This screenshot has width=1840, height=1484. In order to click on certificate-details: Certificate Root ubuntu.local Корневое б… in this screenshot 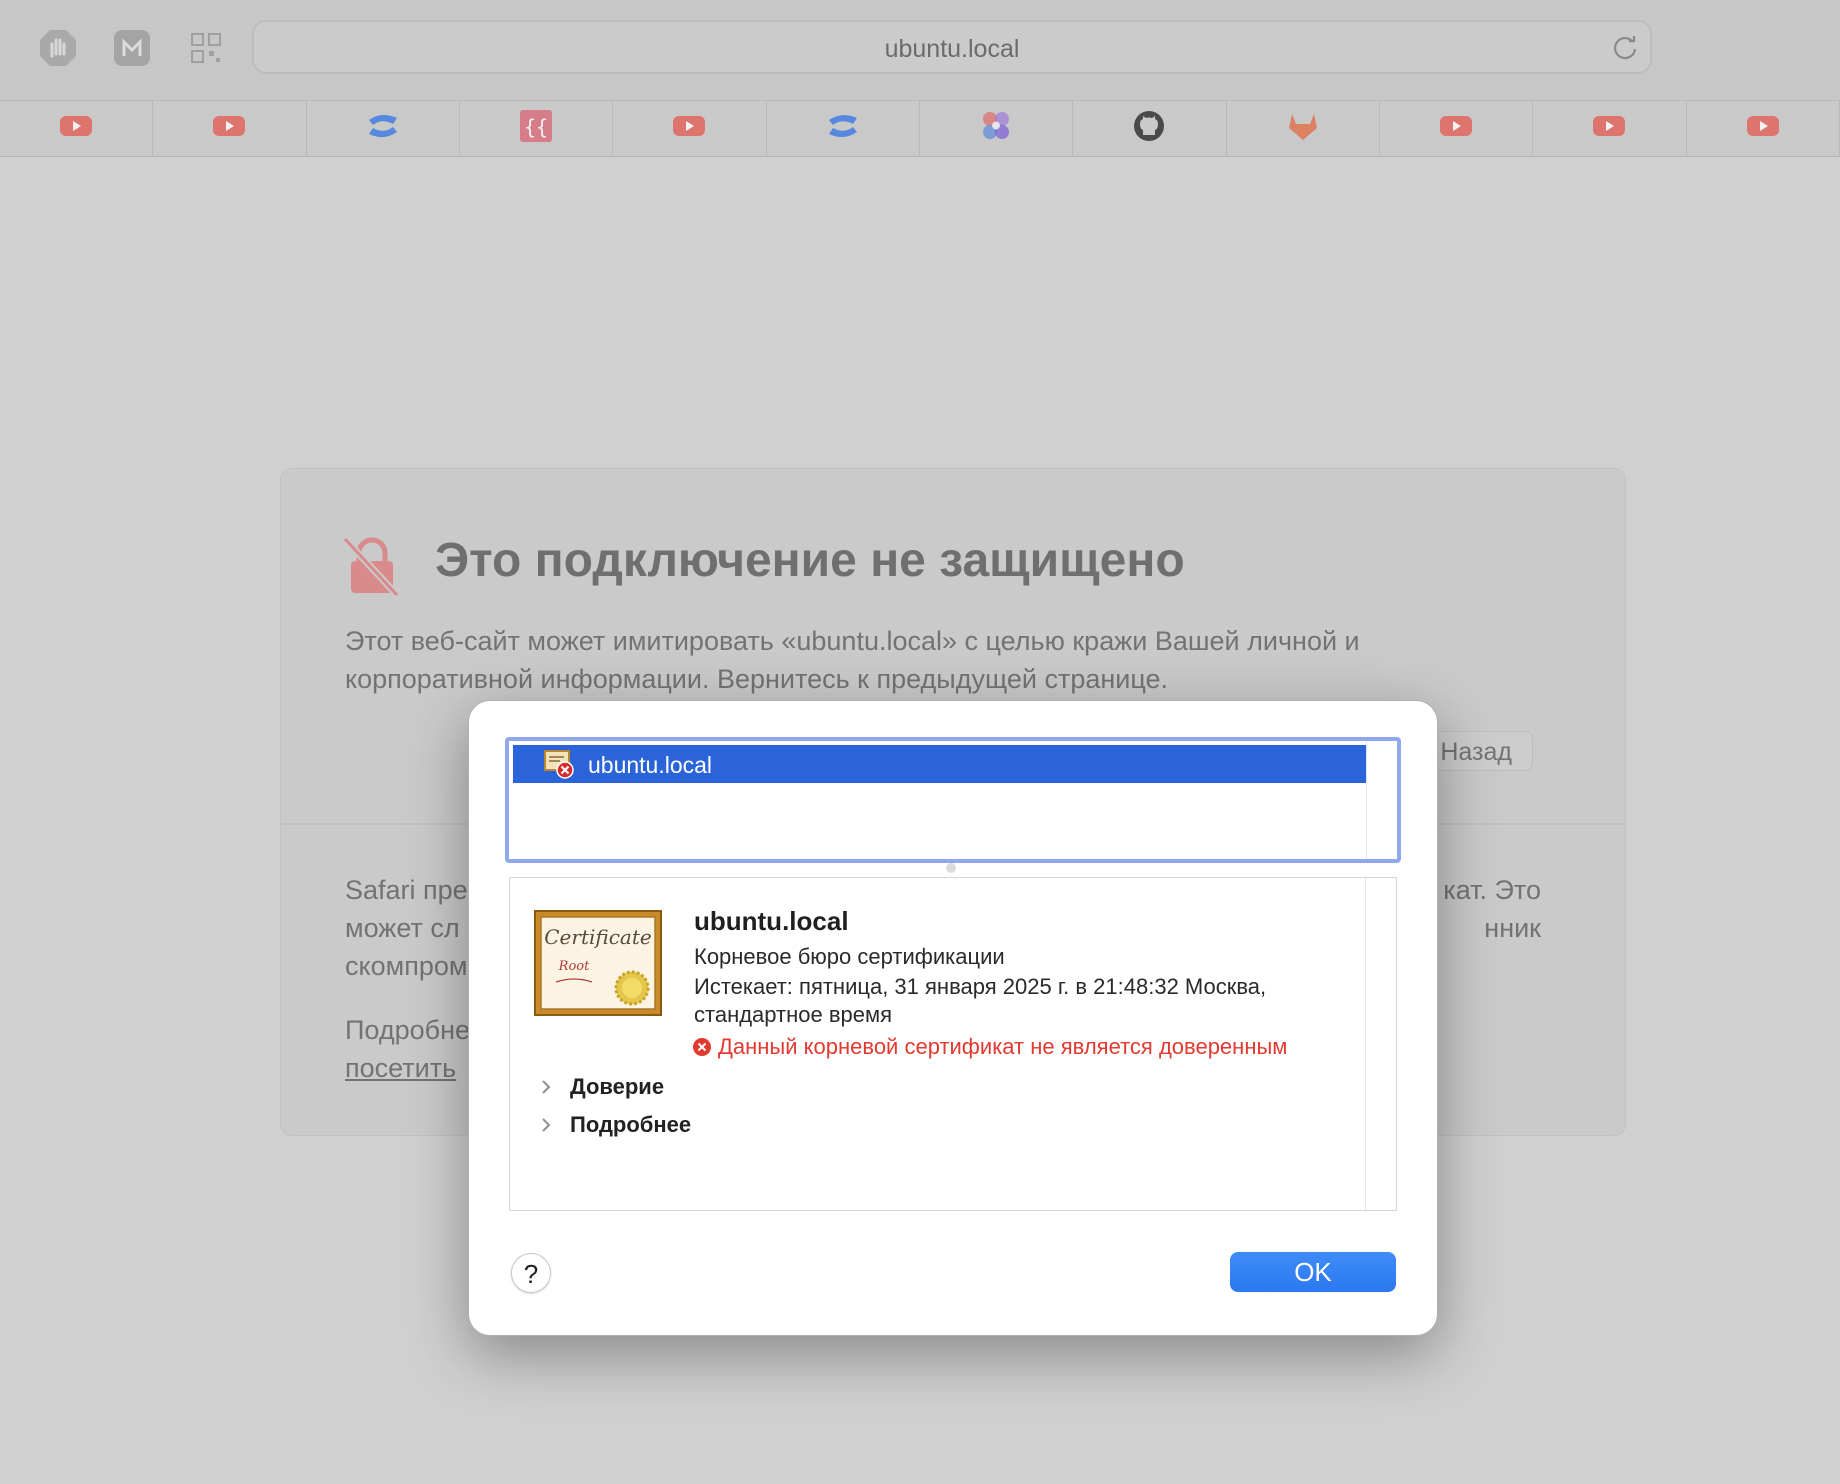, I will do `click(953, 1044)`.